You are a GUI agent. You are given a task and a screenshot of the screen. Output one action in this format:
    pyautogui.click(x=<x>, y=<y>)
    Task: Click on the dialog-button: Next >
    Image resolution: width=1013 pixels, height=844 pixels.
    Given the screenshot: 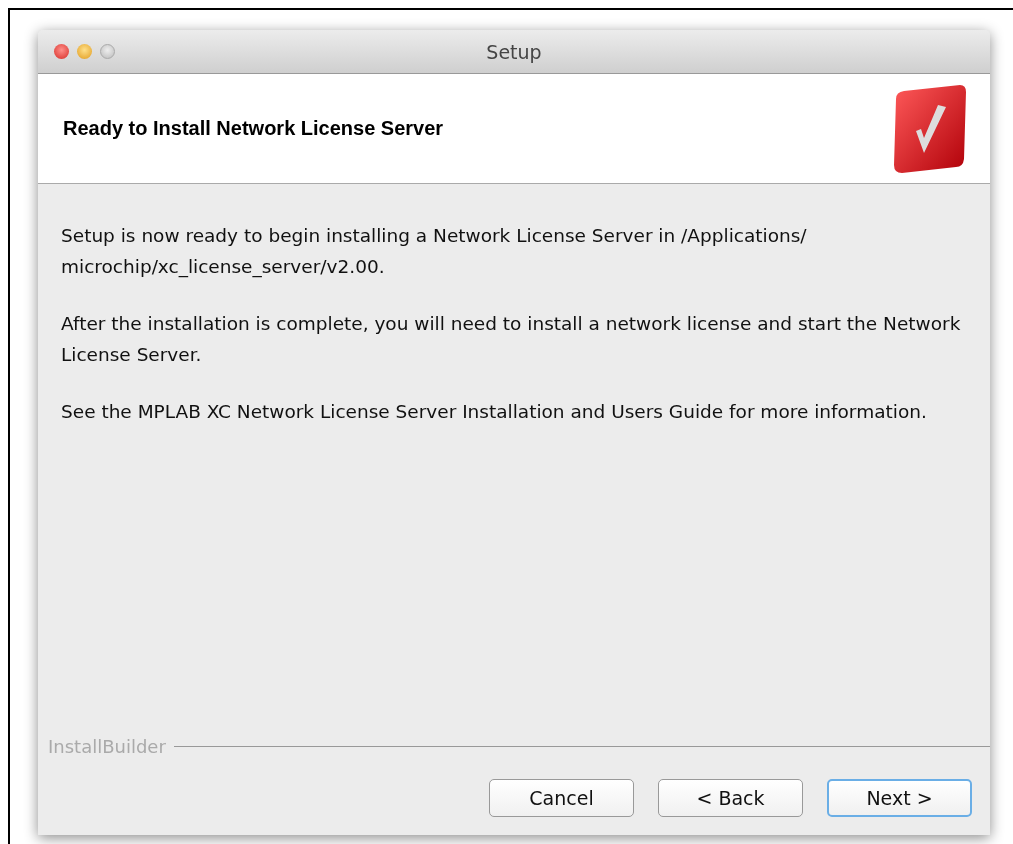 What is the action you would take?
    pyautogui.click(x=899, y=798)
    